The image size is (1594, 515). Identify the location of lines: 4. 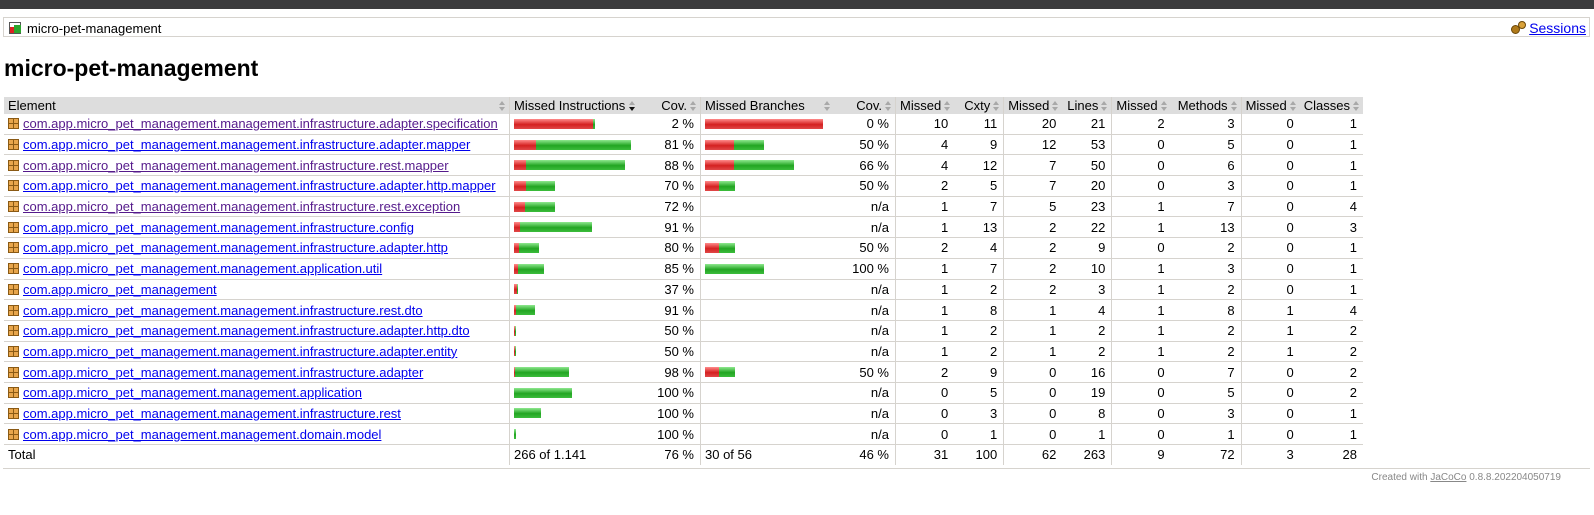
(1087, 310).